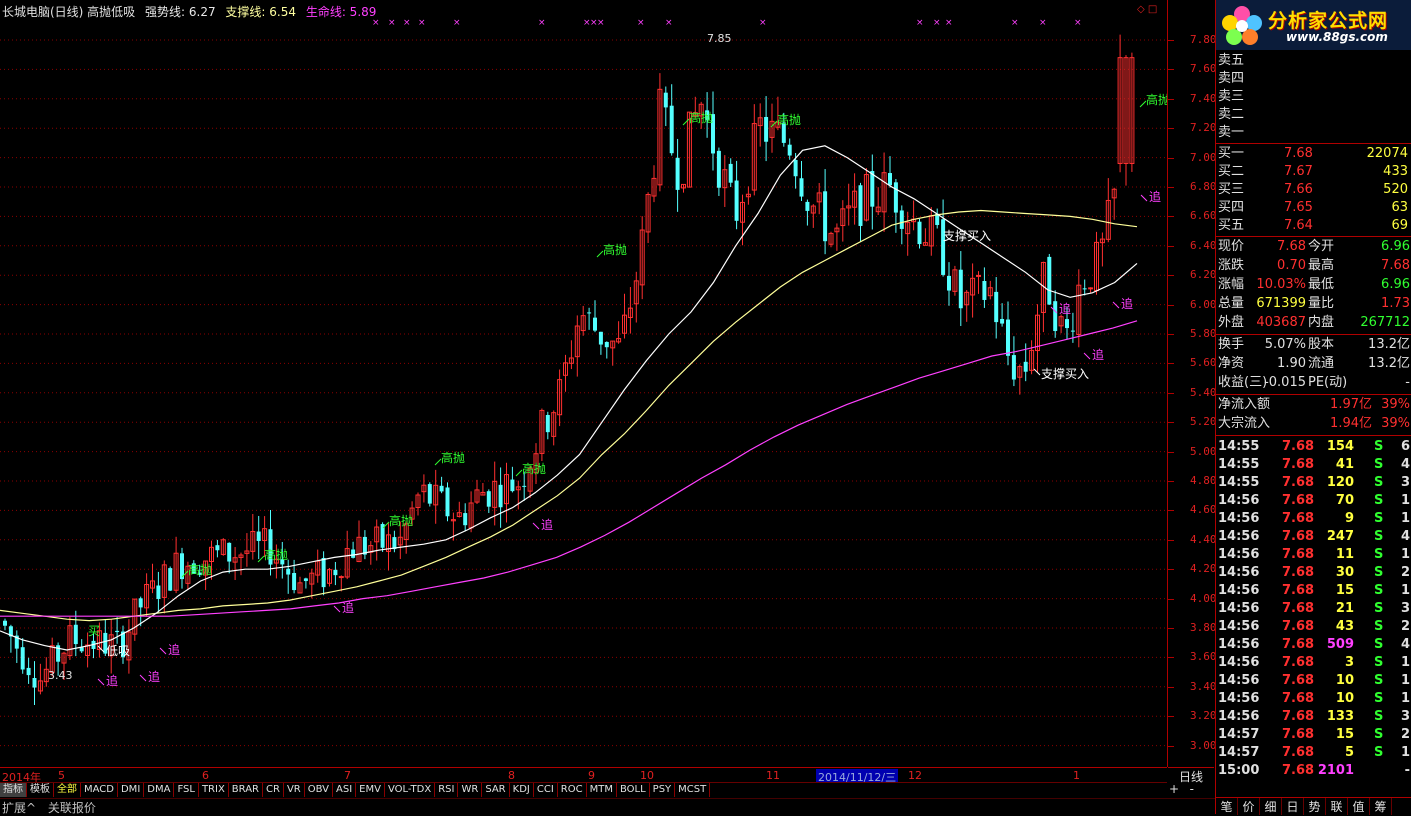 The image size is (1411, 816). What do you see at coordinates (1231, 363) in the screenshot?
I see `info-label: 净资` at bounding box center [1231, 363].